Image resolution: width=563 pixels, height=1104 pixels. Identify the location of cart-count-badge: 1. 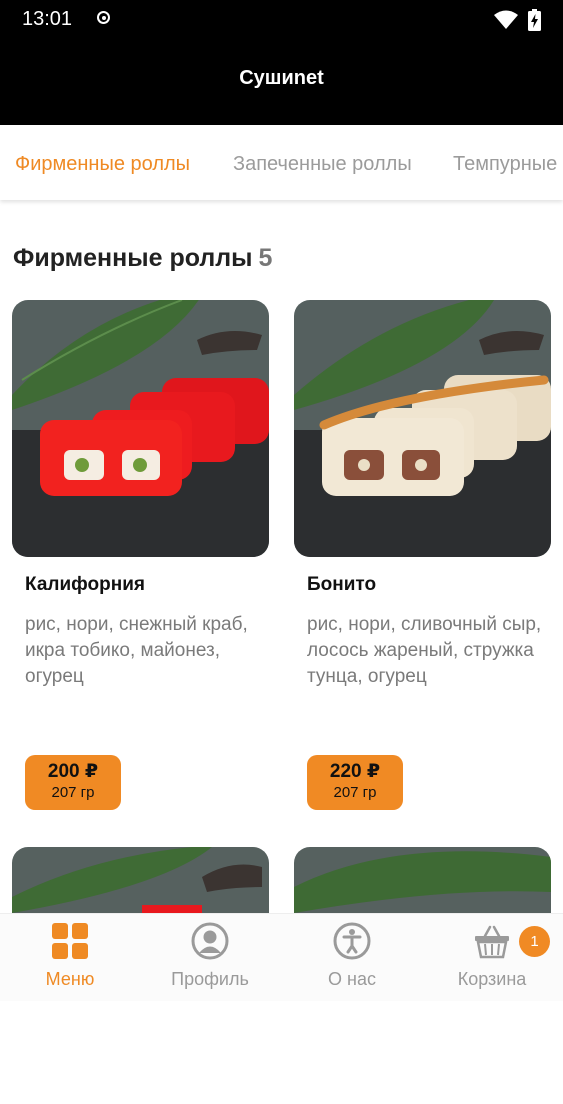
(534, 941).